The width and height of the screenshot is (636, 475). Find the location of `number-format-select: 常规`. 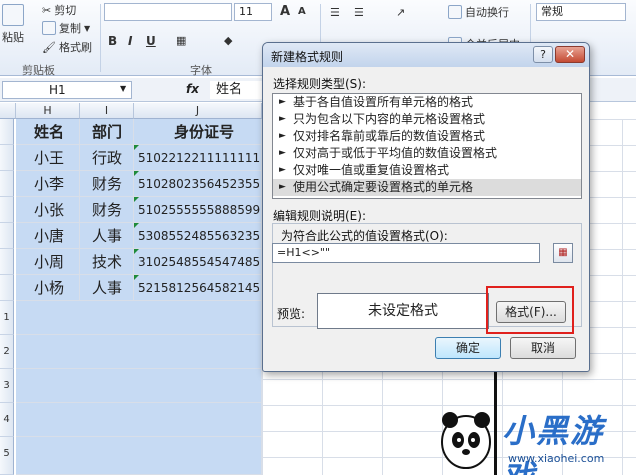

number-format-select: 常规 is located at coordinates (581, 12).